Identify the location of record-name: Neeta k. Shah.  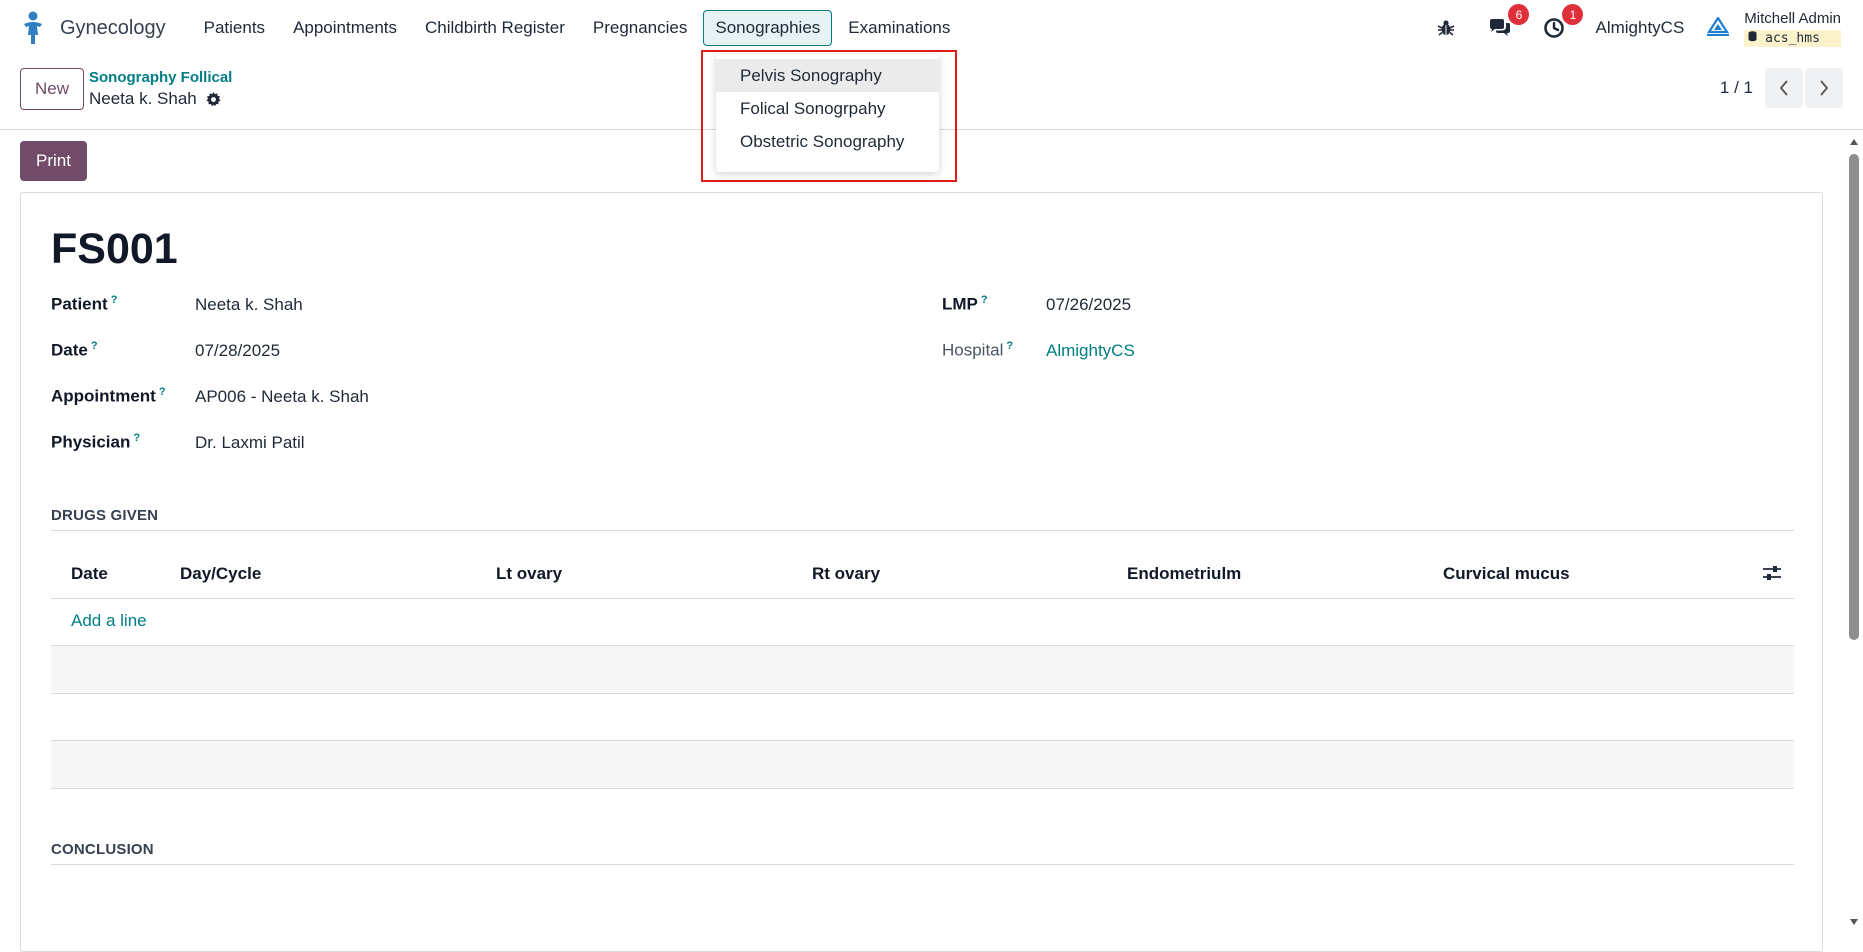
(143, 98).